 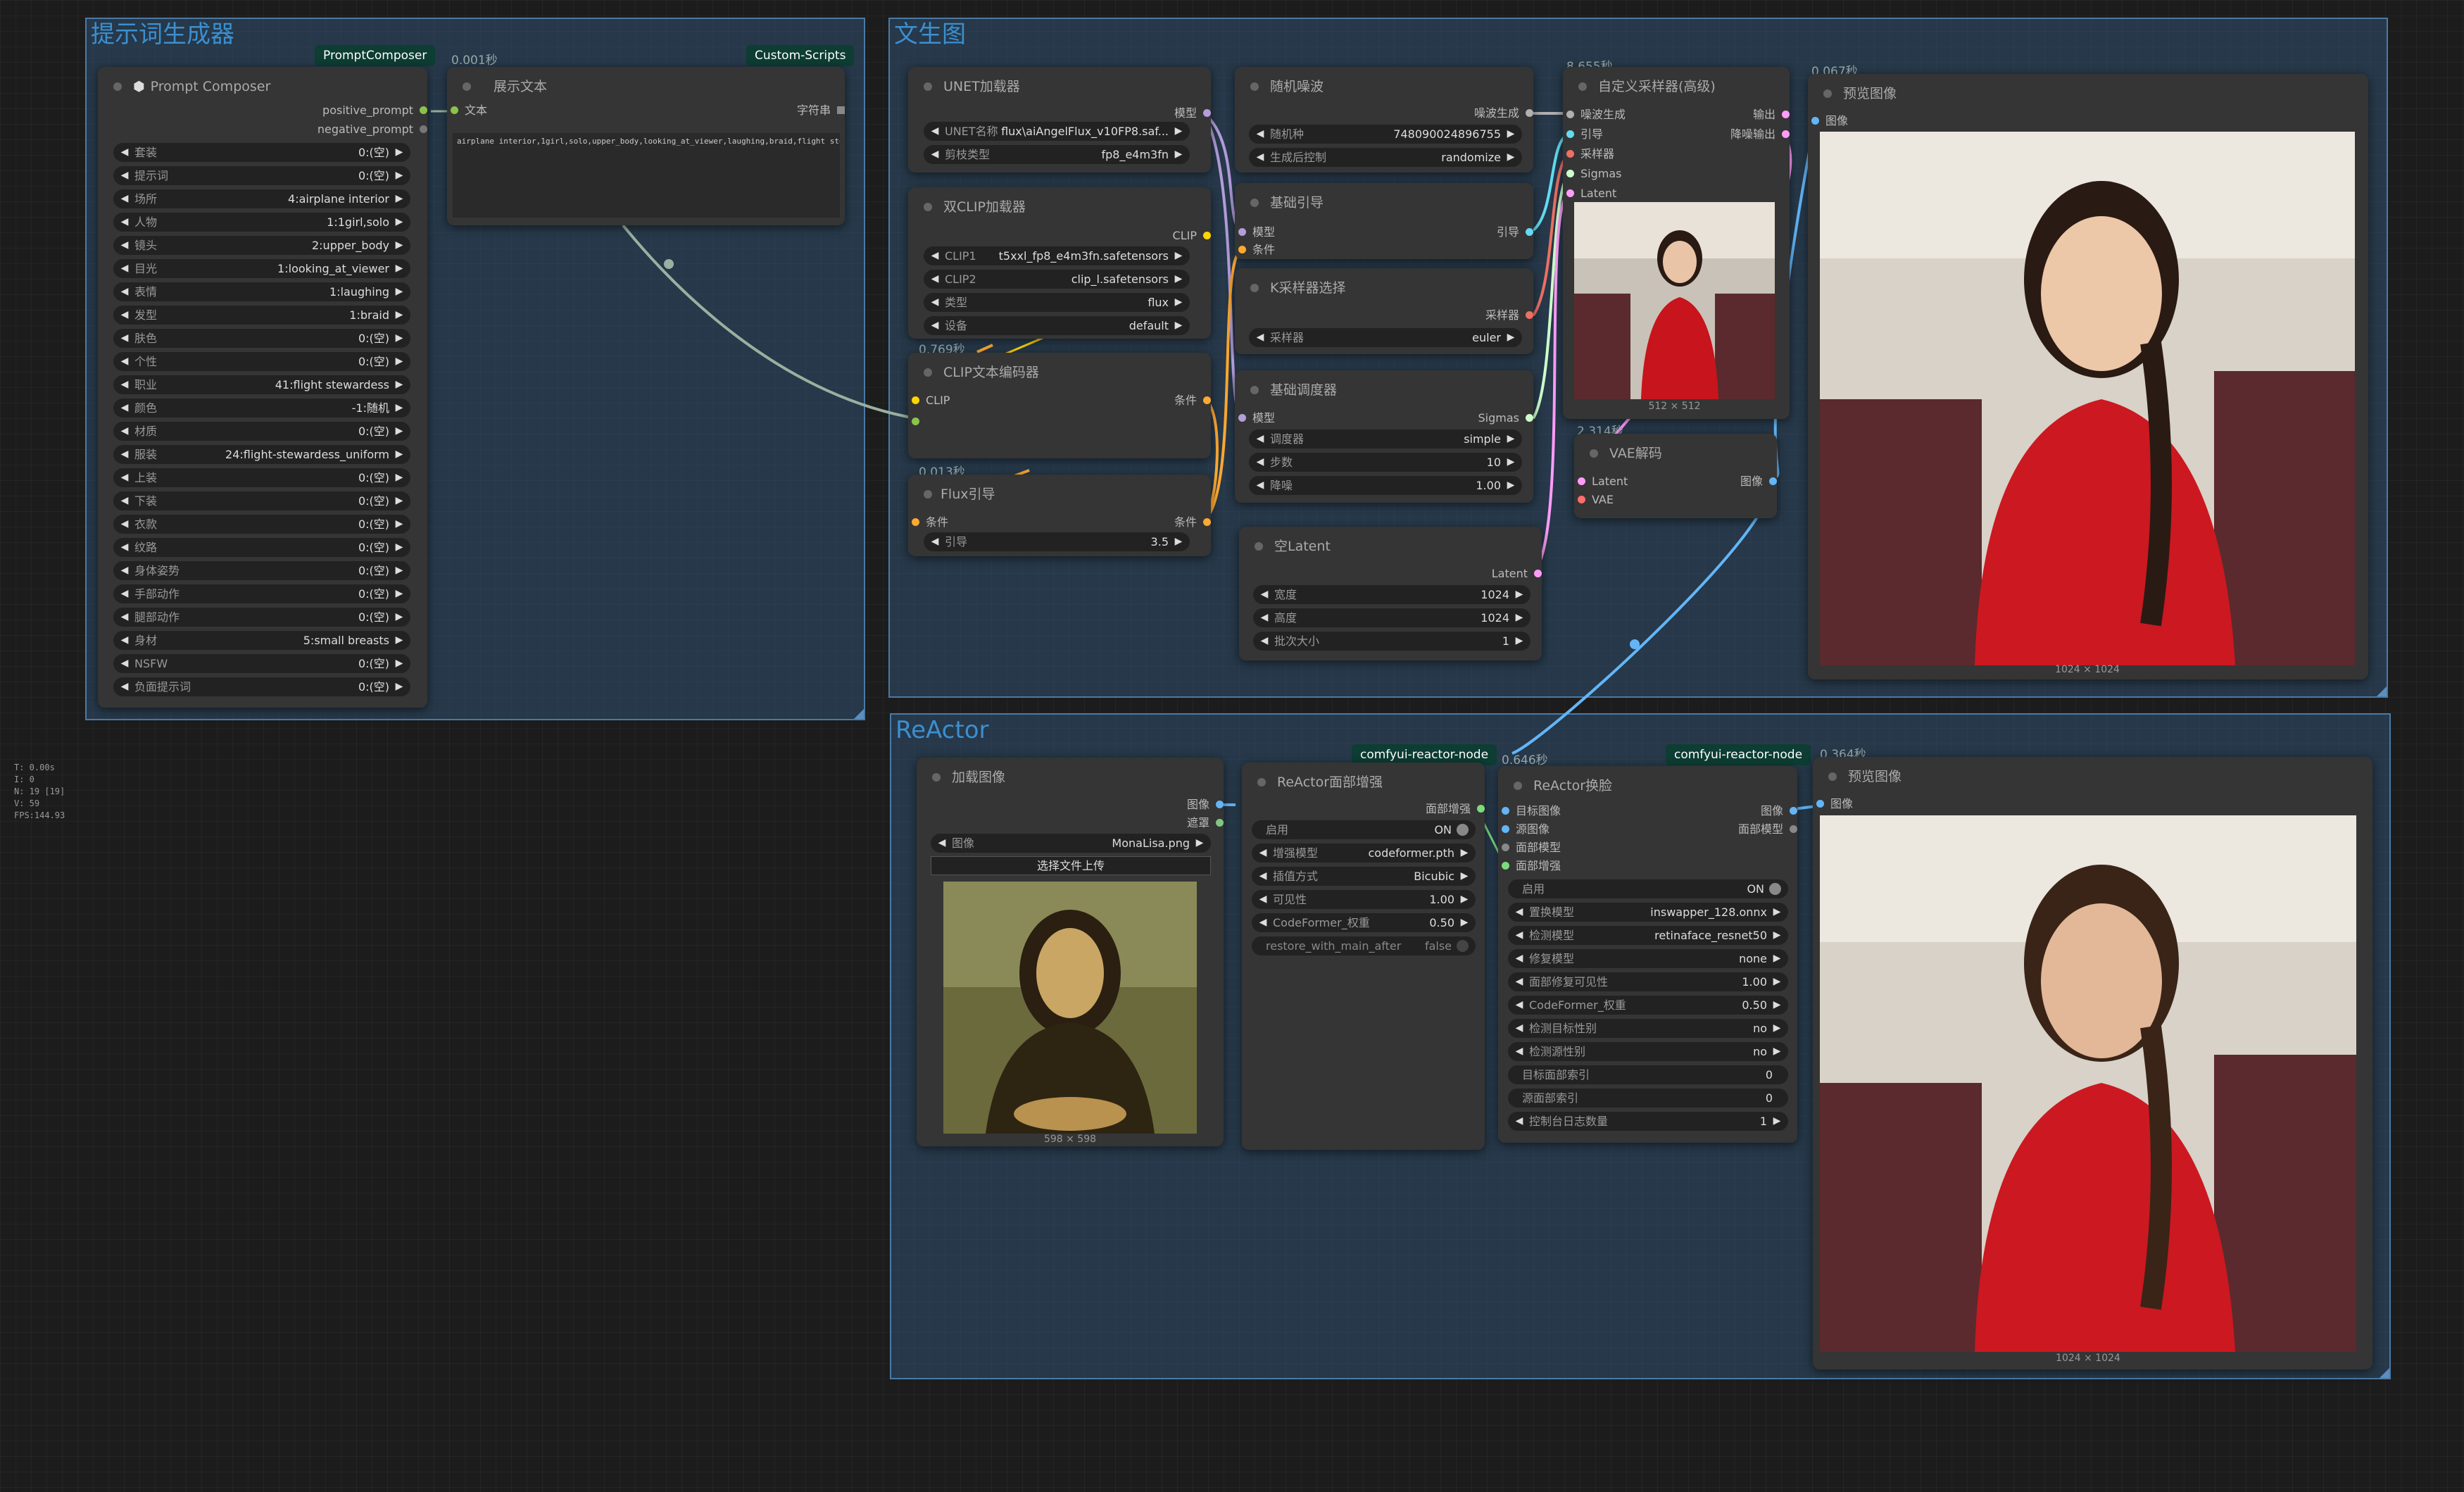 What do you see at coordinates (646, 86) in the screenshot?
I see `node-title: 展示文本` at bounding box center [646, 86].